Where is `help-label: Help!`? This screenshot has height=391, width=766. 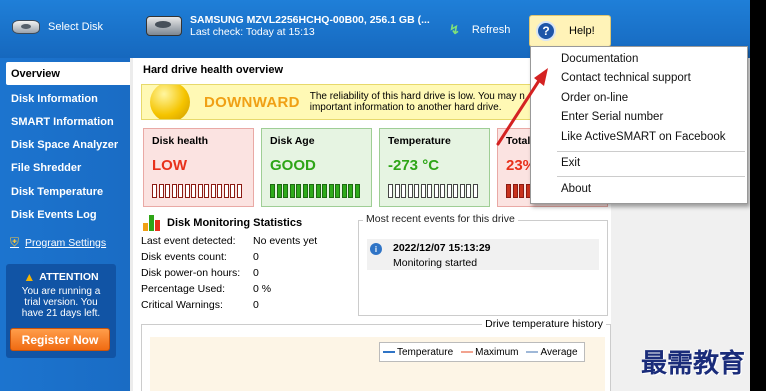
help-label: Help! is located at coordinates (582, 31).